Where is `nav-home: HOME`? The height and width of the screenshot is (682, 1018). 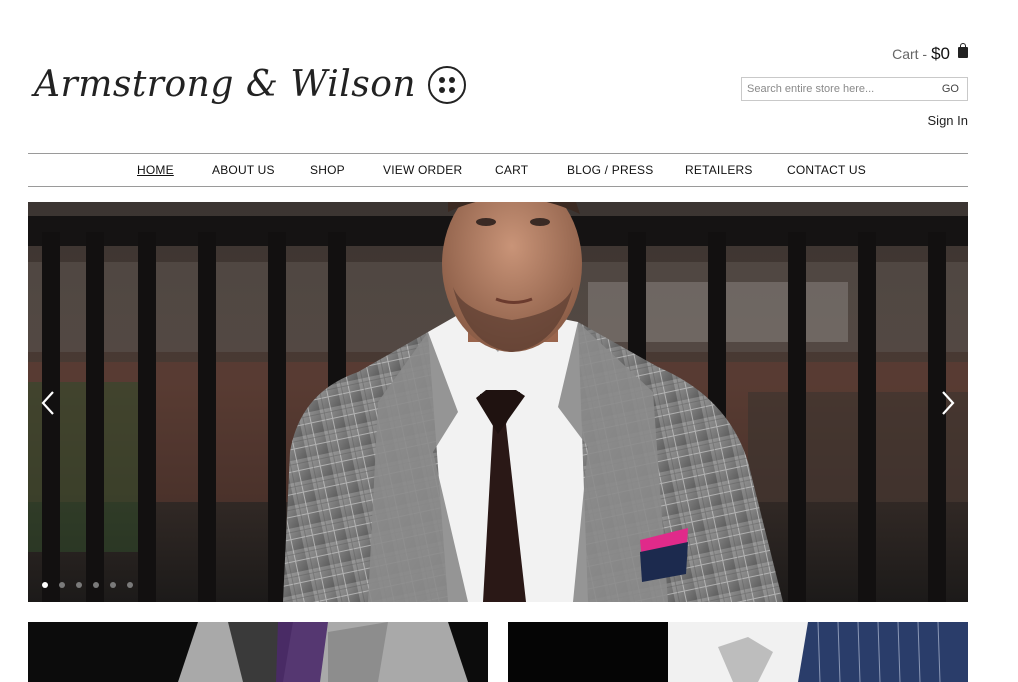 nav-home: HOME is located at coordinates (155, 170).